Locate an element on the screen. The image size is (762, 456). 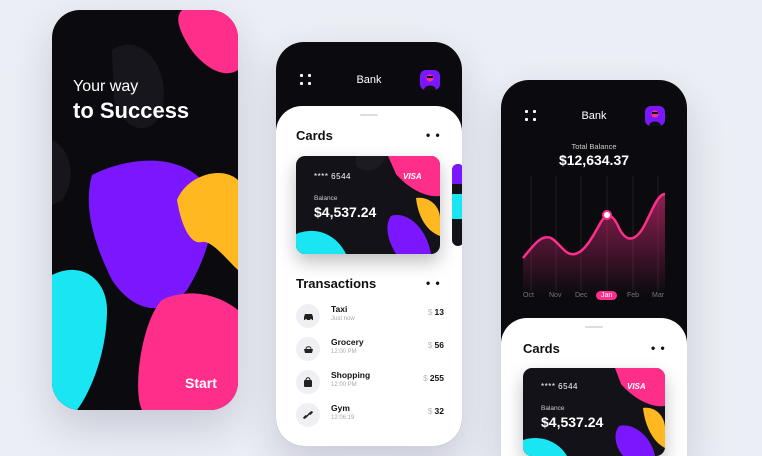
shopping-bag-icon is located at coordinates (308, 382).